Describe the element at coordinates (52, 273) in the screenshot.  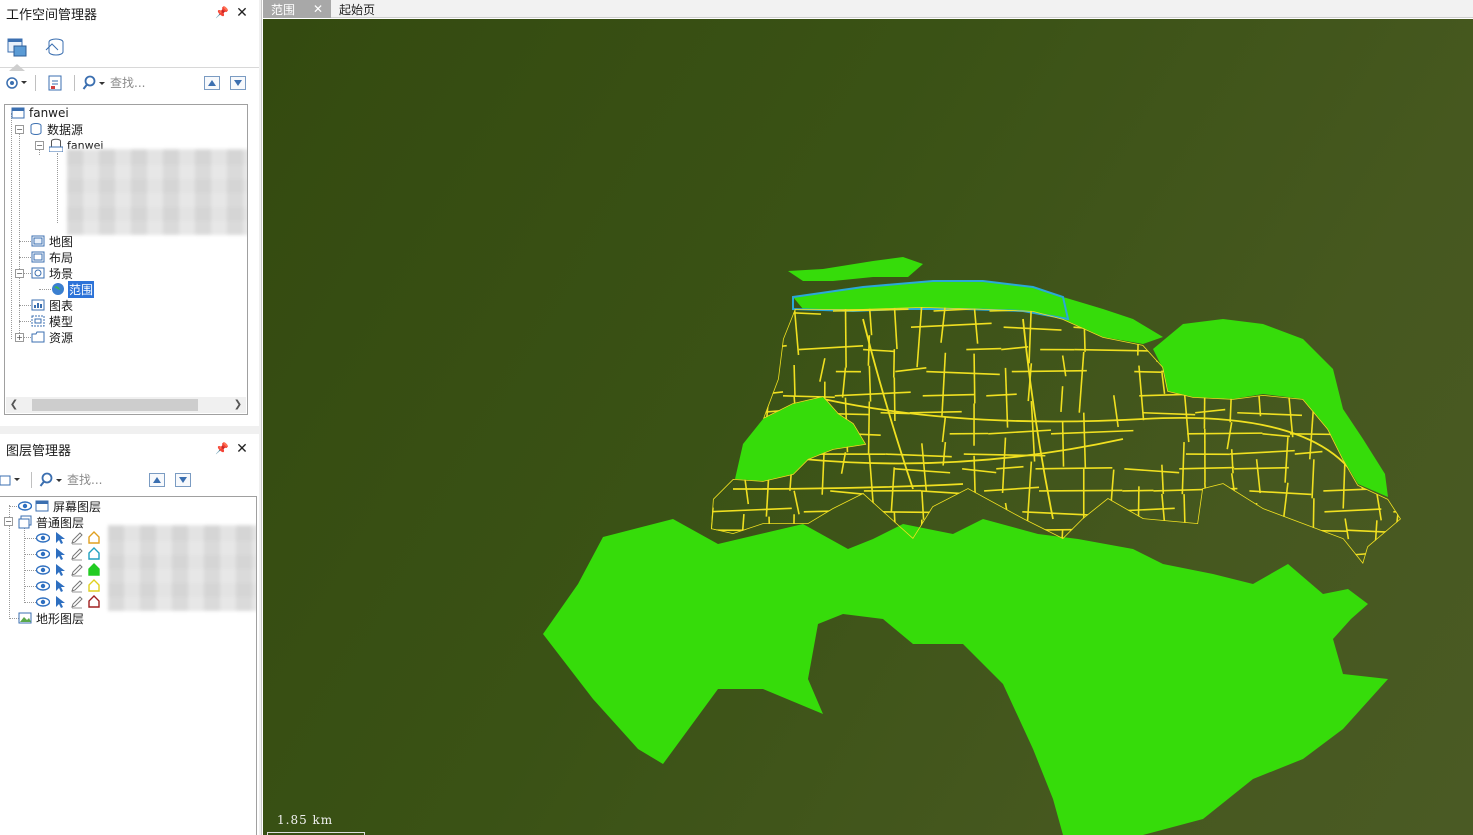
I see `tree-scenes: 场景` at that location.